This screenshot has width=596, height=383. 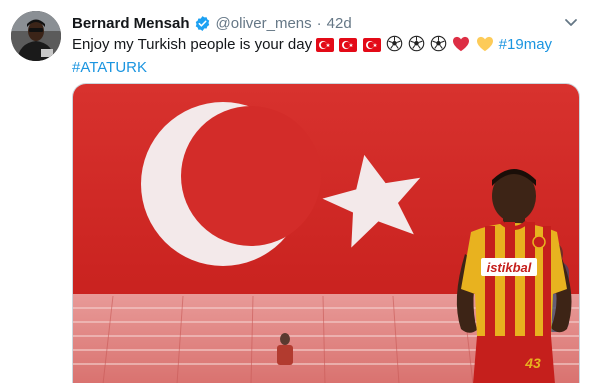 I want to click on tweet-body-text: Enjoy my Turkish people is your day, so click(x=192, y=44).